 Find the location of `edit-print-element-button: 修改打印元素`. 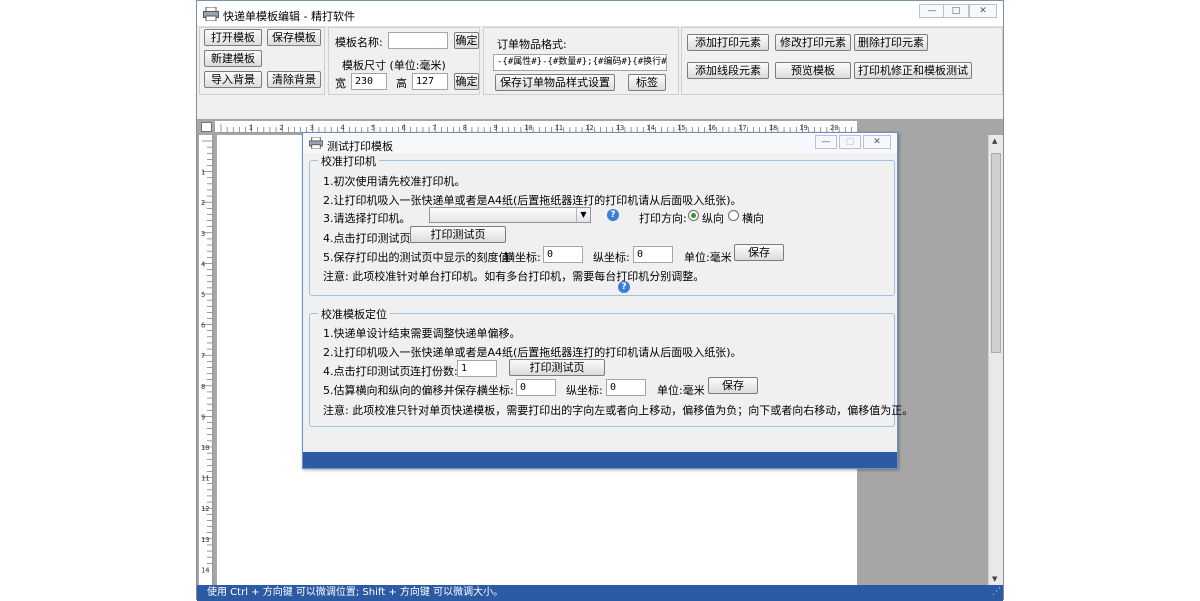

edit-print-element-button: 修改打印元素 is located at coordinates (813, 42).